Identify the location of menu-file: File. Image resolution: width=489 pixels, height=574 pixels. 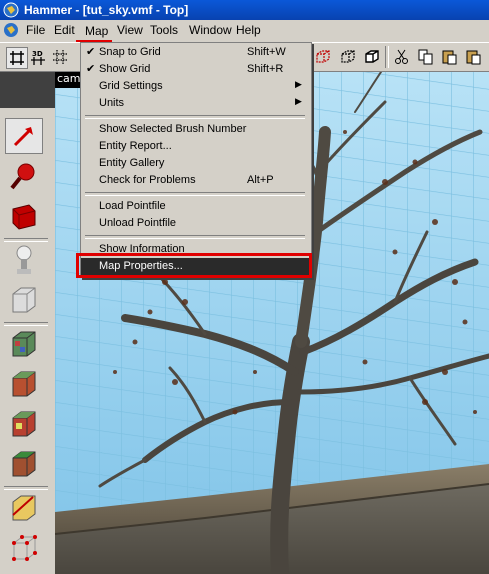
(35, 30).